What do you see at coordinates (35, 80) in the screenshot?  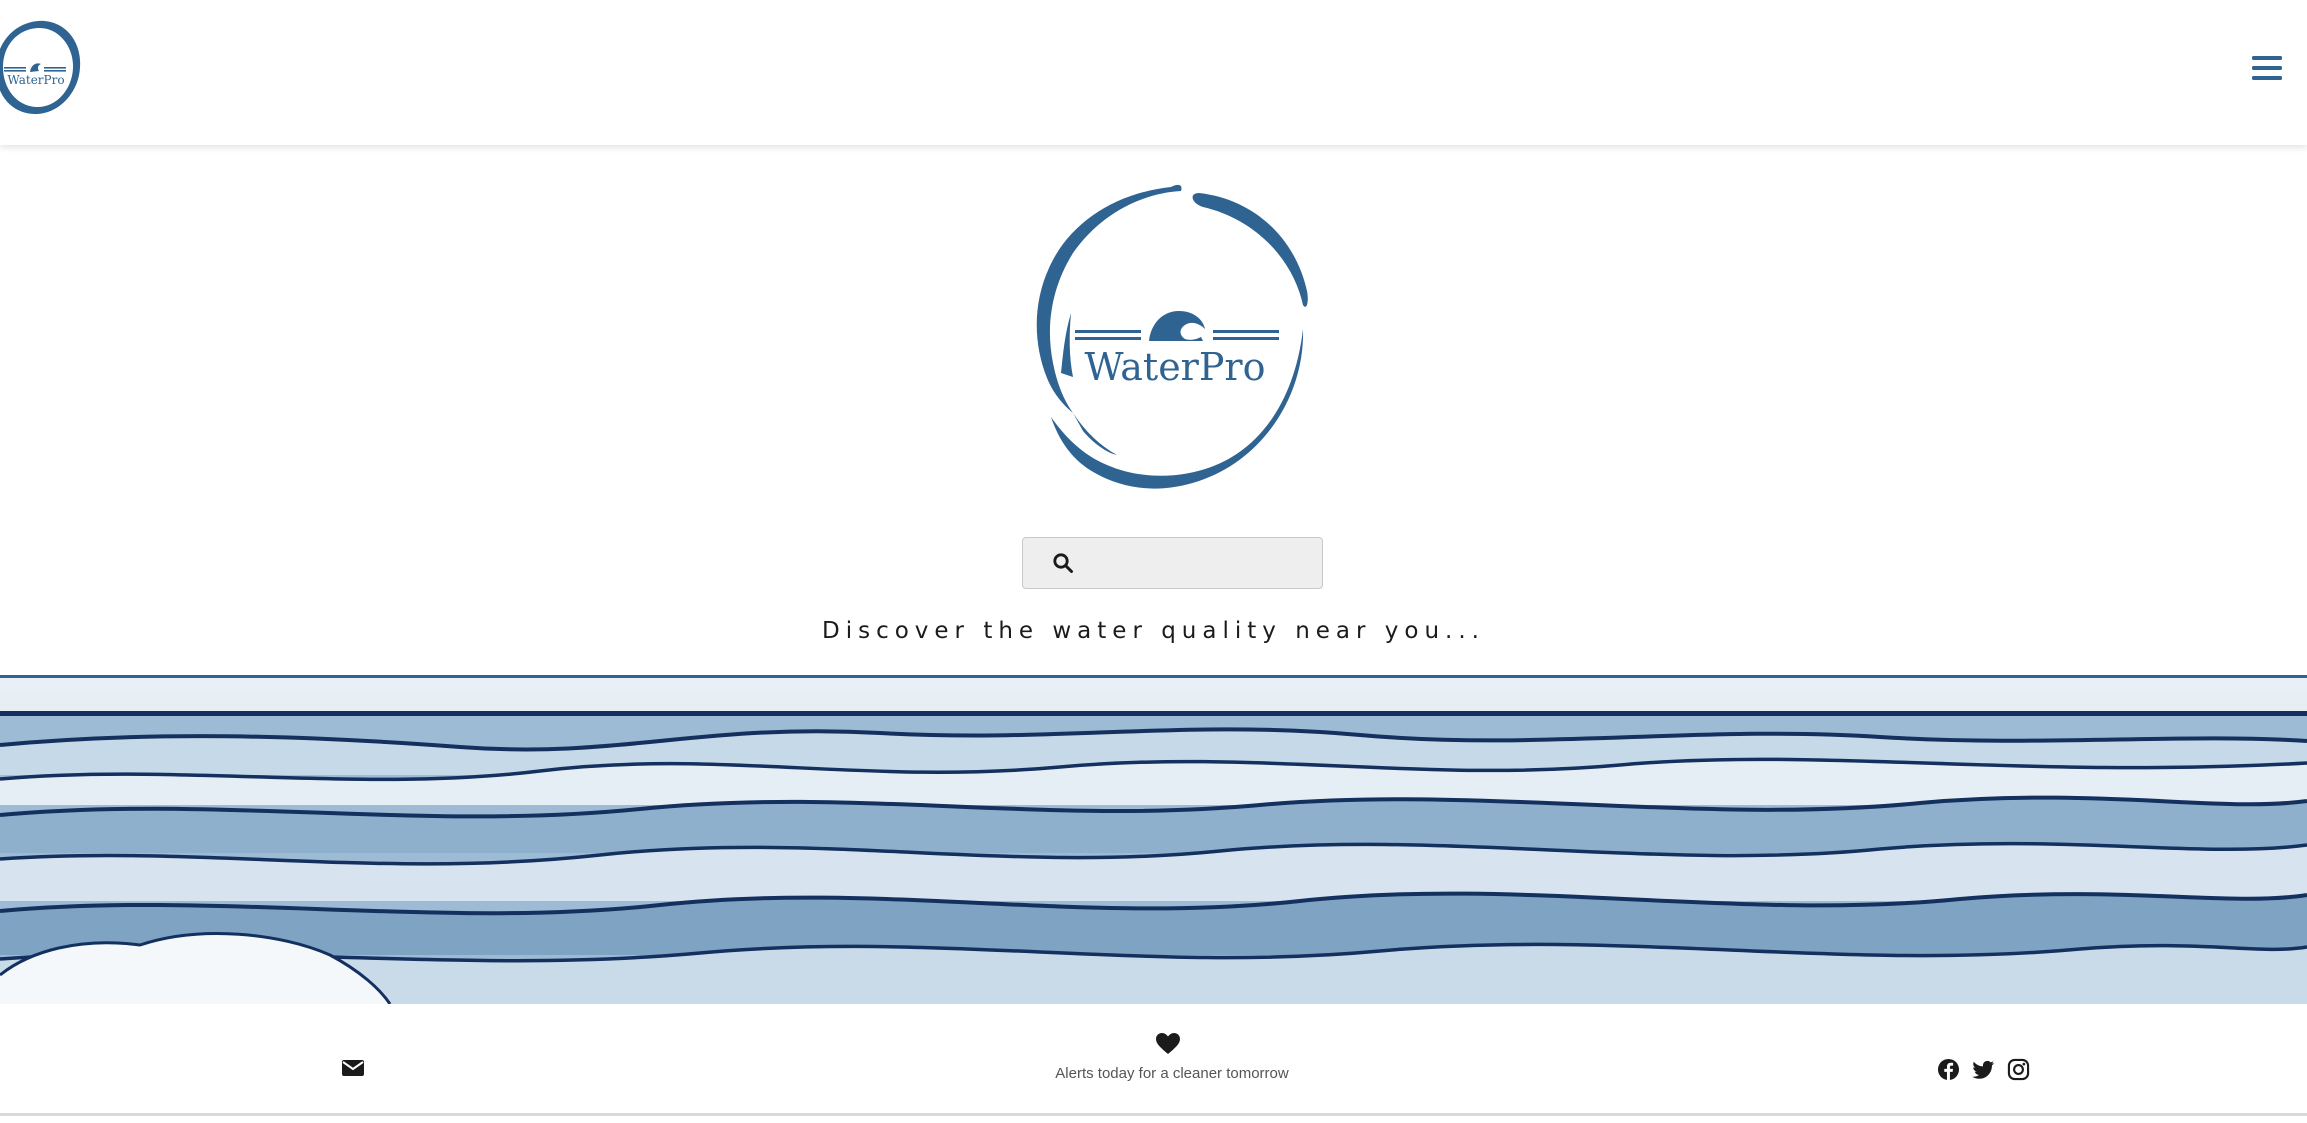 I see `nav-logo-text: WaterPro` at bounding box center [35, 80].